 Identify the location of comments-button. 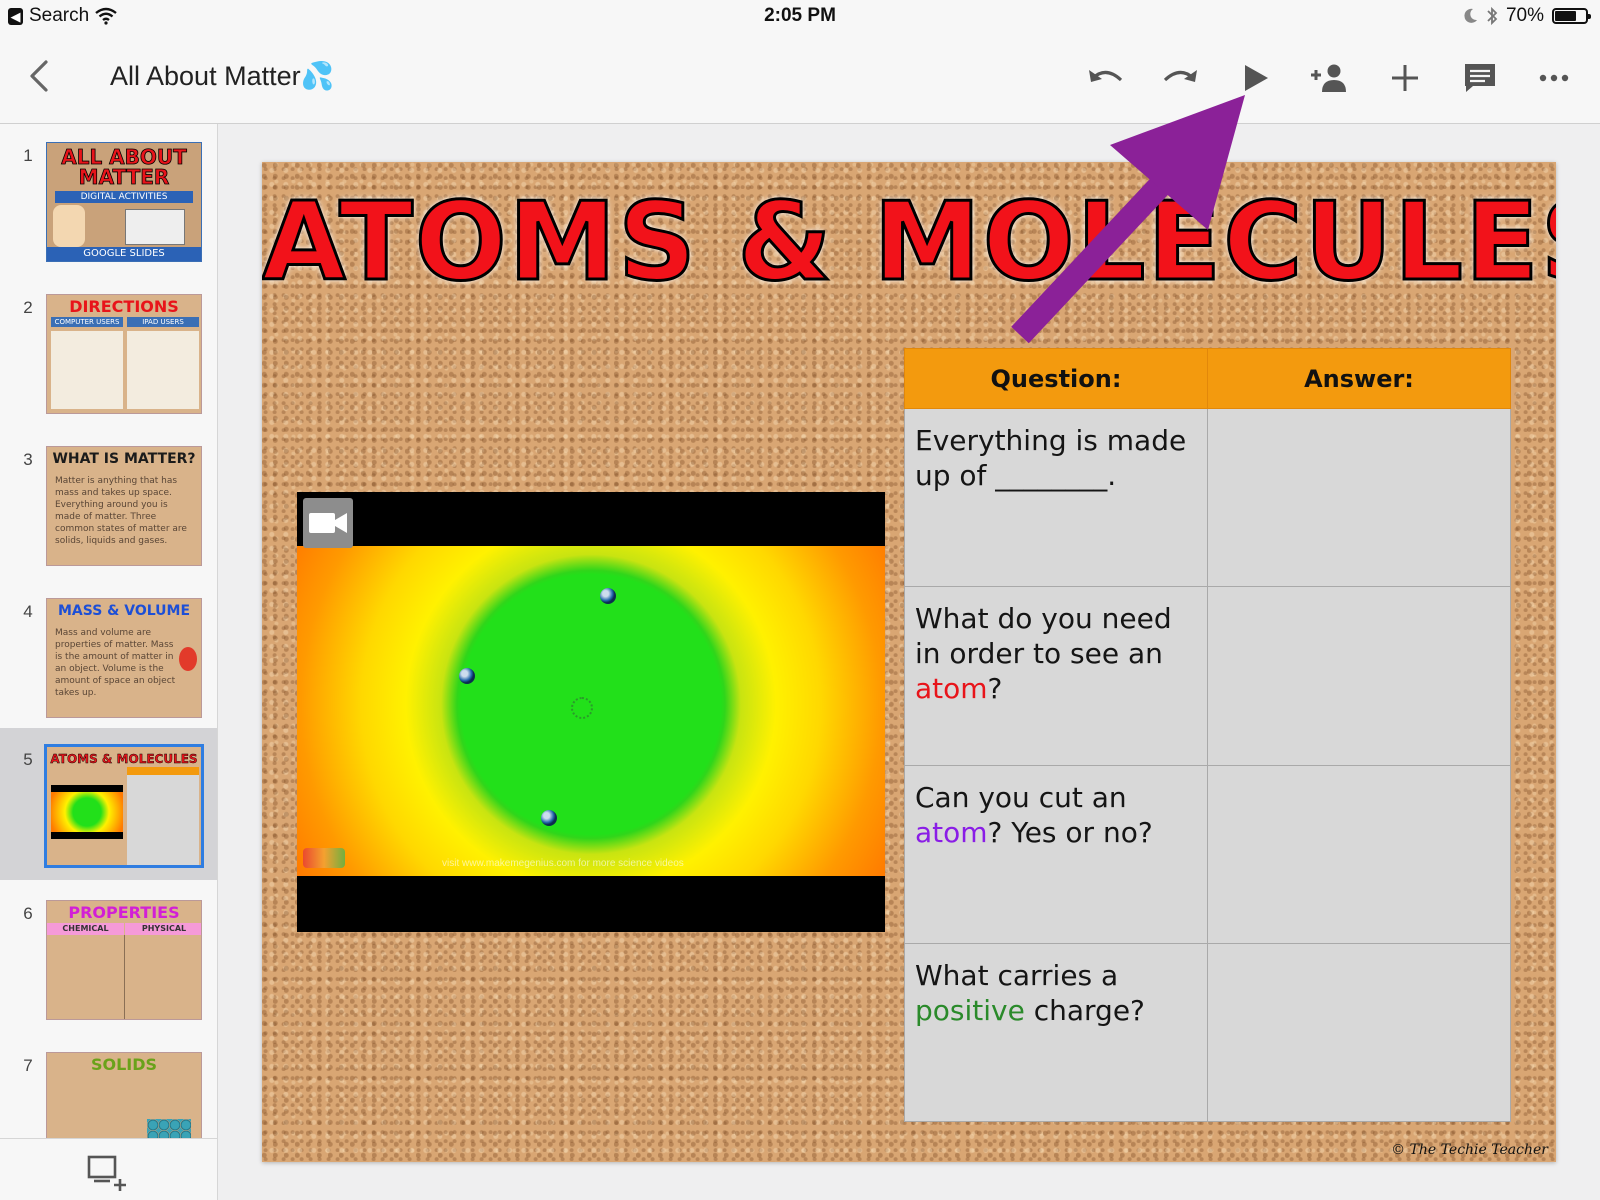
(1480, 78).